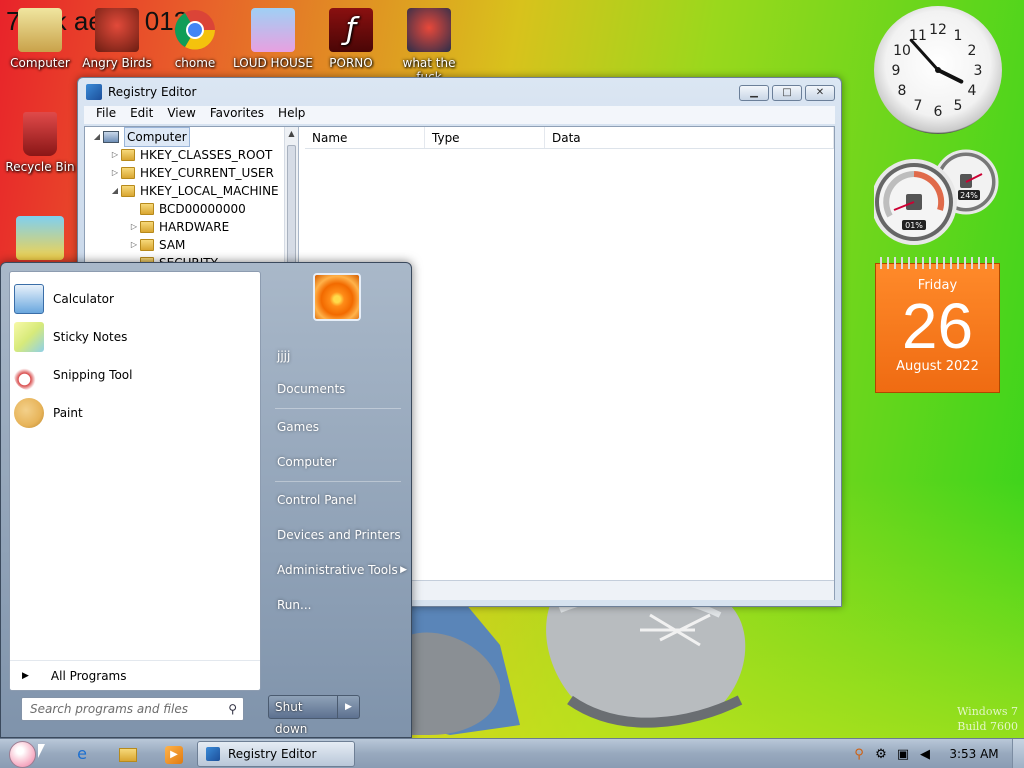  What do you see at coordinates (194, 191) in the screenshot?
I see `tree-node-hklm: ◢ HKEY_LOCAL_MACHINE` at bounding box center [194, 191].